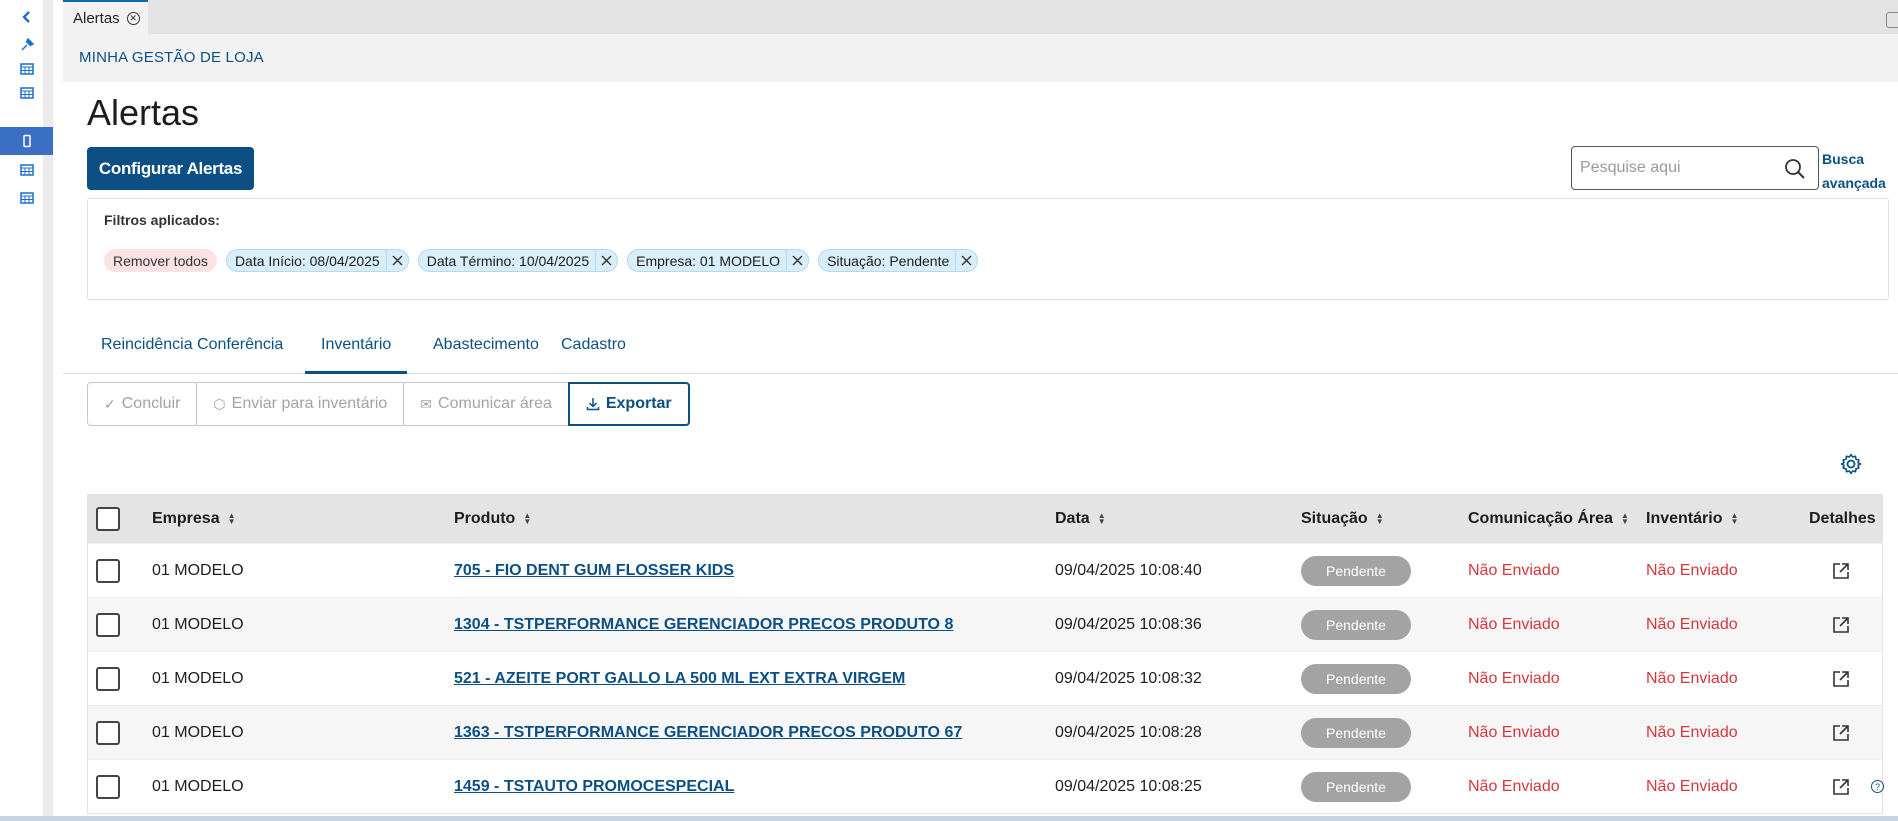 Image resolution: width=1898 pixels, height=821 pixels. I want to click on chevron-left-icon, so click(25, 17).